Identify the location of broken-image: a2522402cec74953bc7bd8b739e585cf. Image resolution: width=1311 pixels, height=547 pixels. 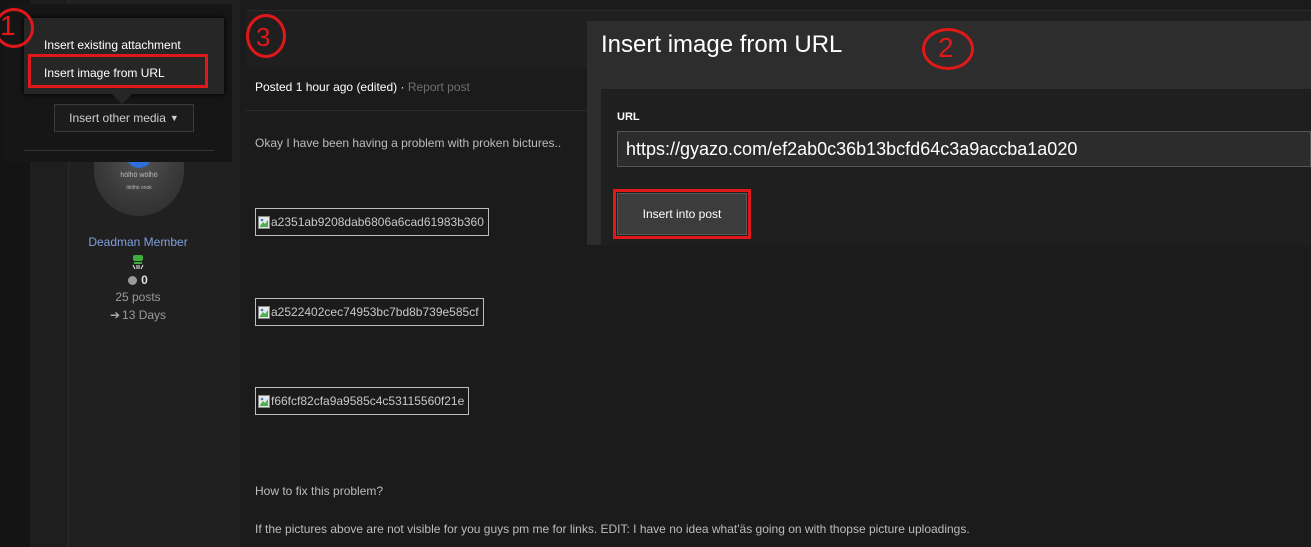
(369, 312).